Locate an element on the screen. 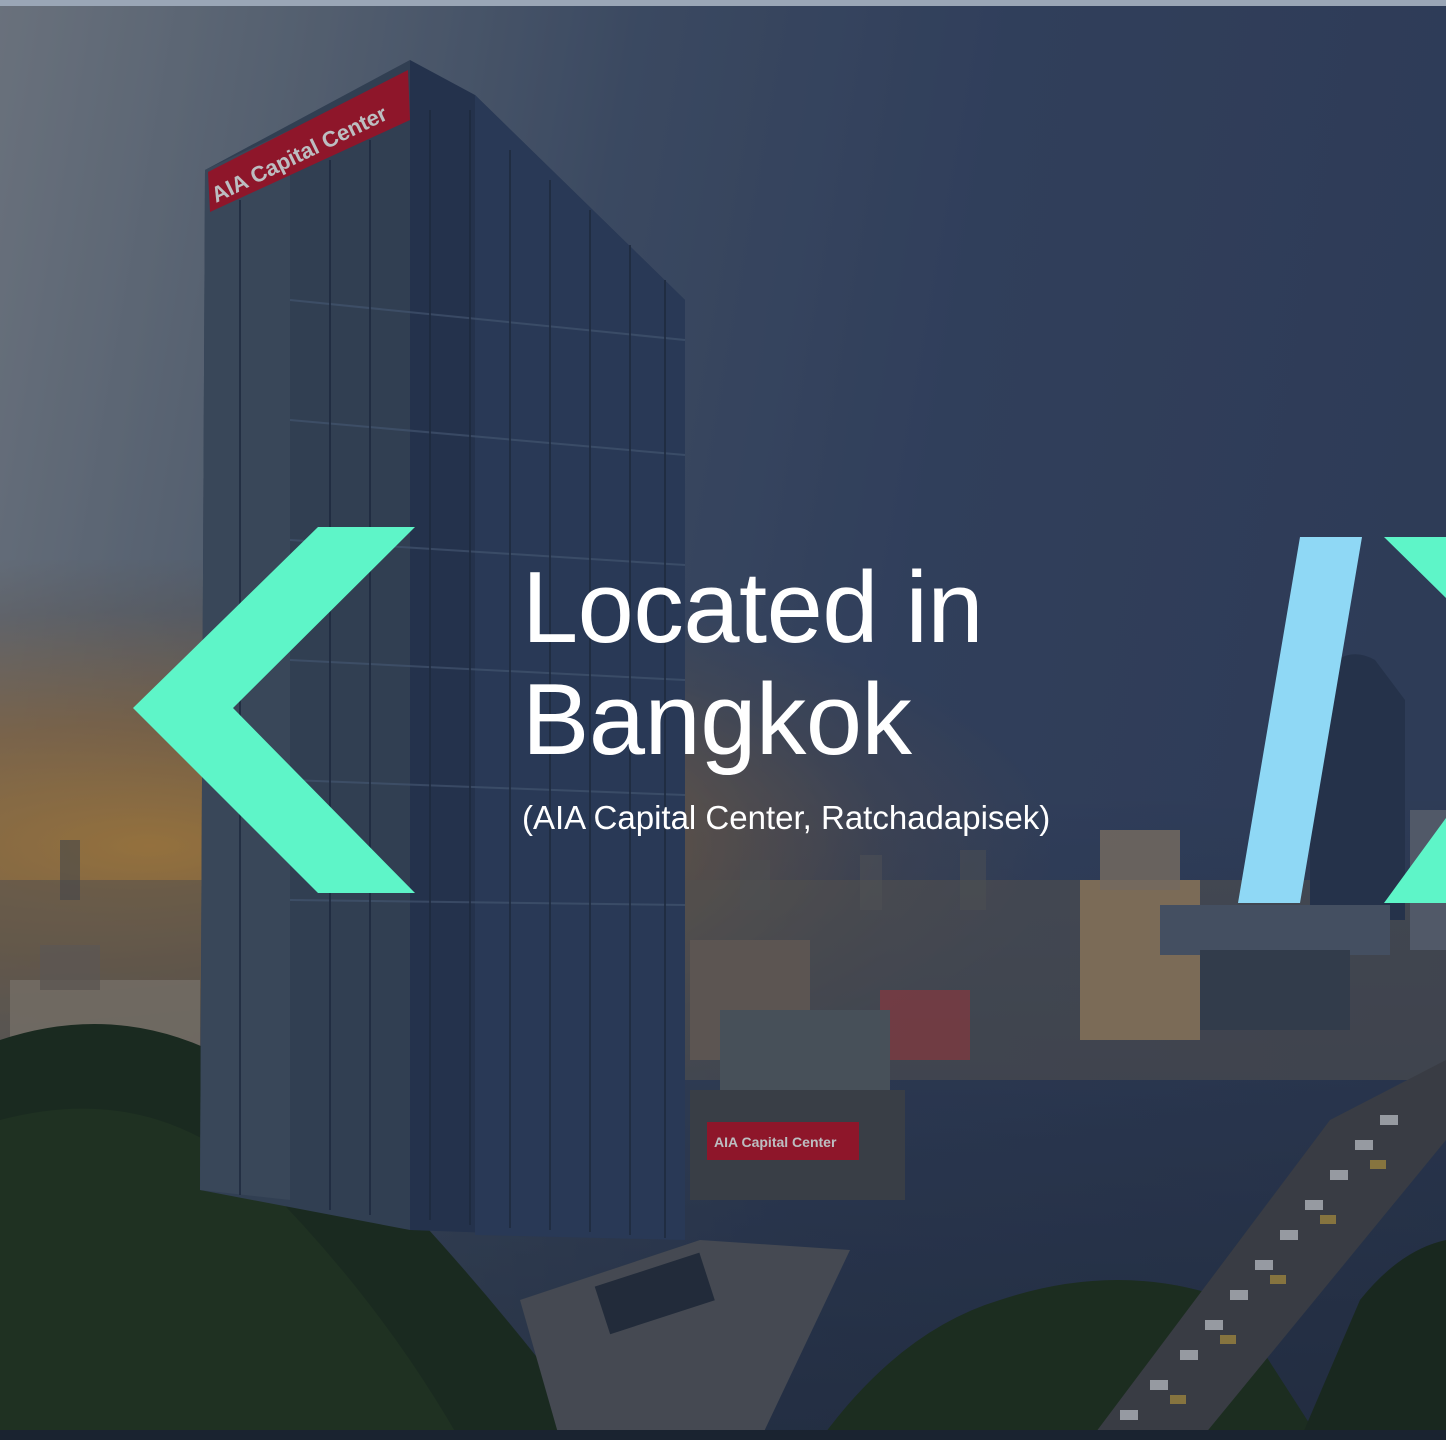  slide-headline: Located in Bangkok is located at coordinates (872, 664).